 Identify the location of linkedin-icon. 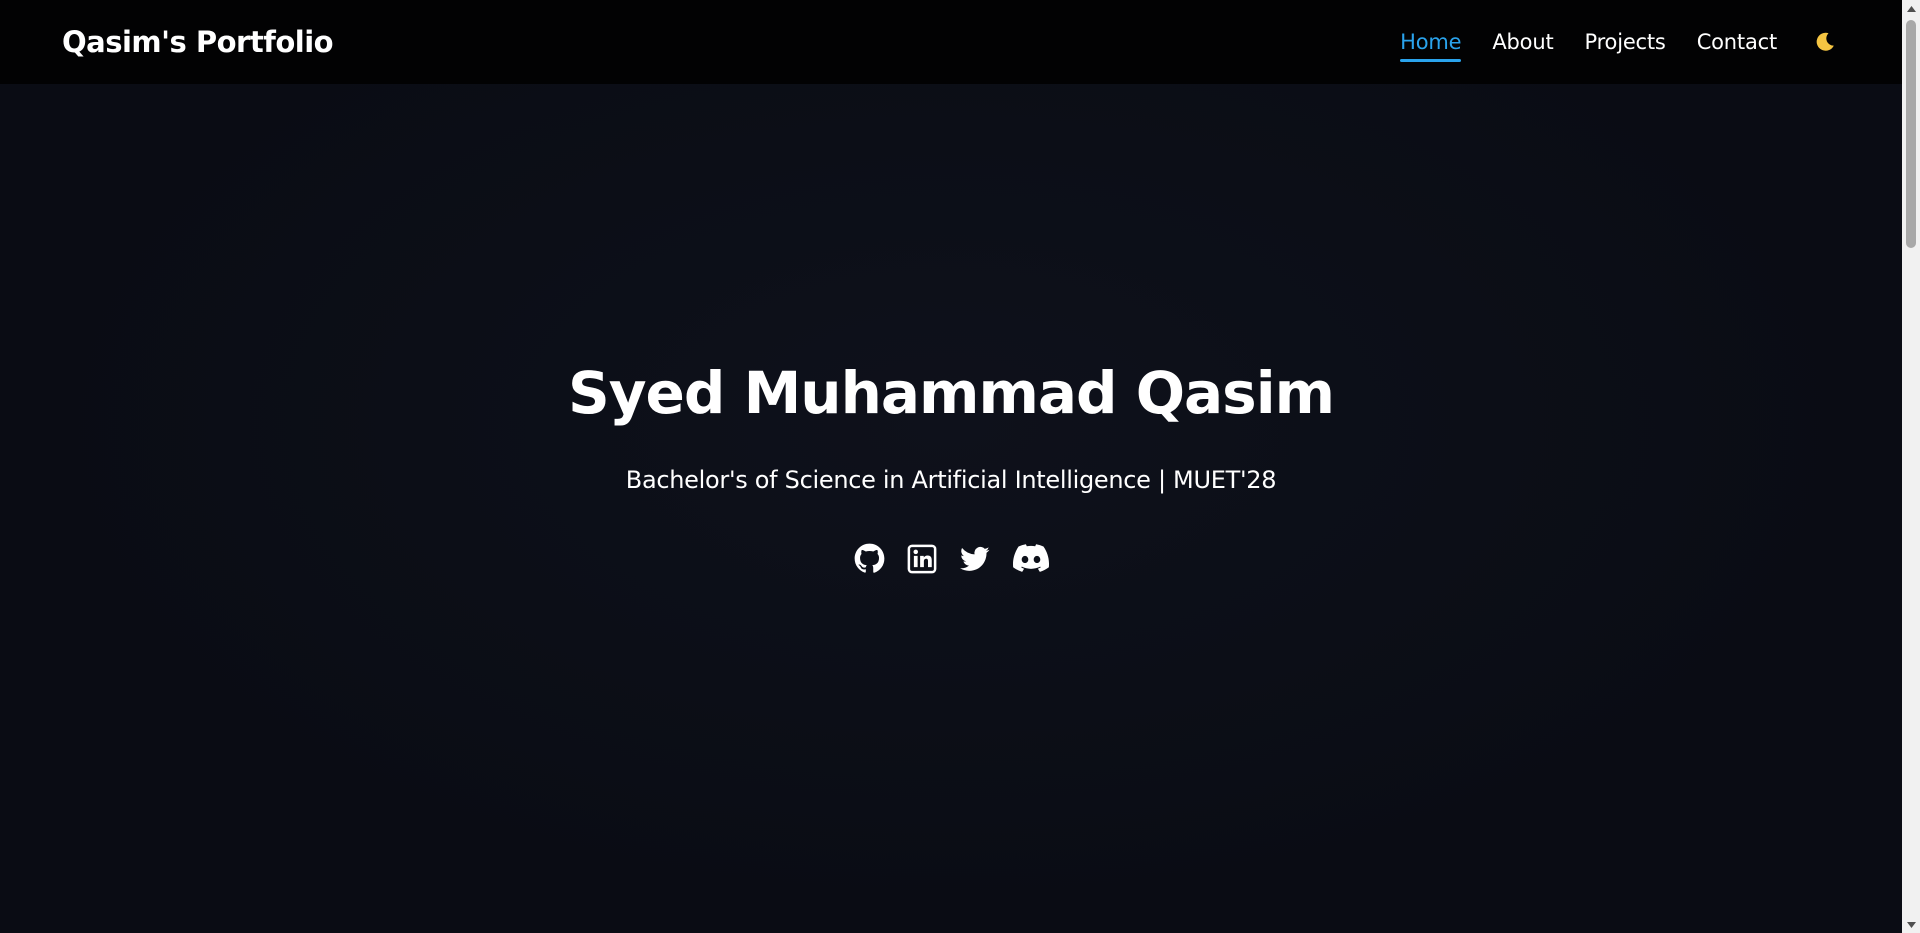
(921, 558).